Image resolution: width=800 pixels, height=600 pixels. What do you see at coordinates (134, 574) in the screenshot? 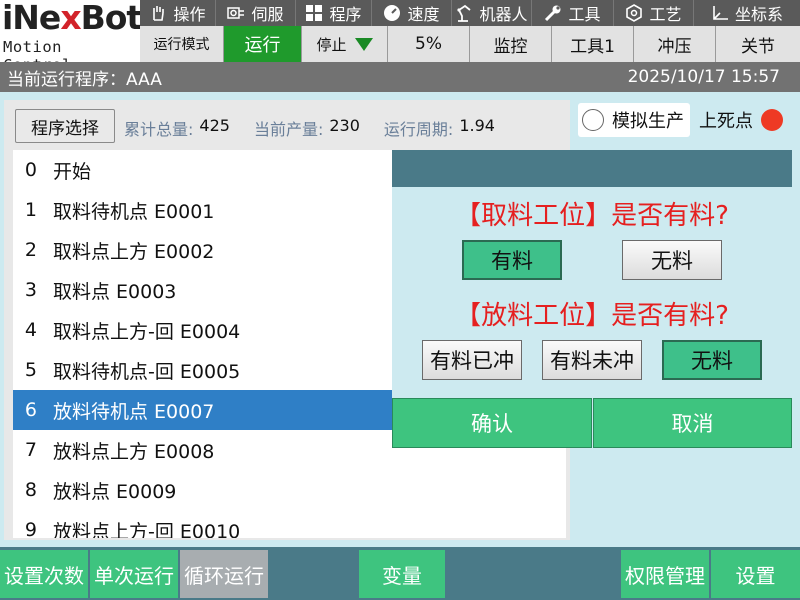
I see `single-run-button: 单次运行` at bounding box center [134, 574].